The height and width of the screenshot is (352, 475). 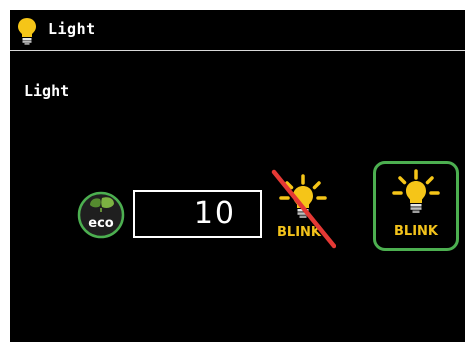 I want to click on value-input: 10, so click(x=197, y=214).